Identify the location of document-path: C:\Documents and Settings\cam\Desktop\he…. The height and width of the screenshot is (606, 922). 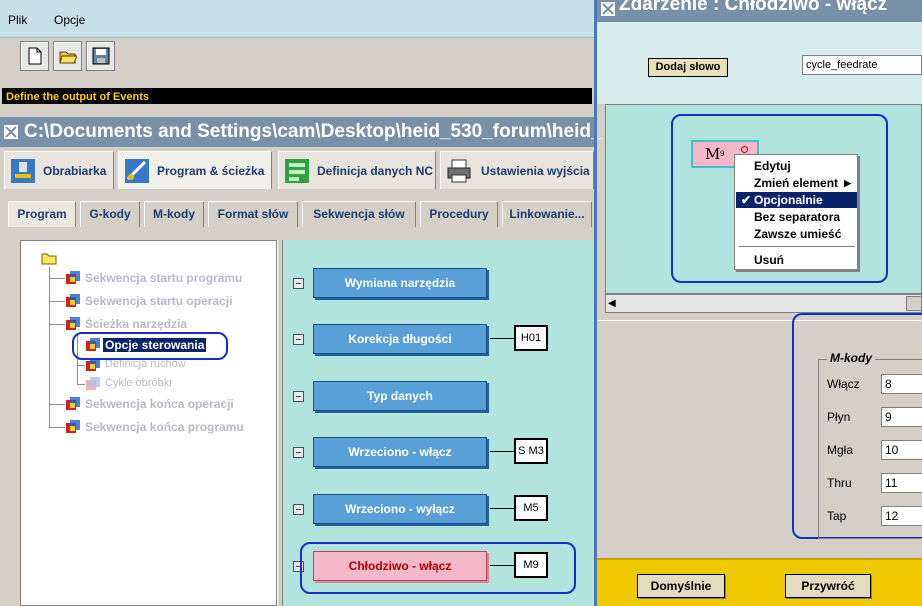
(313, 131).